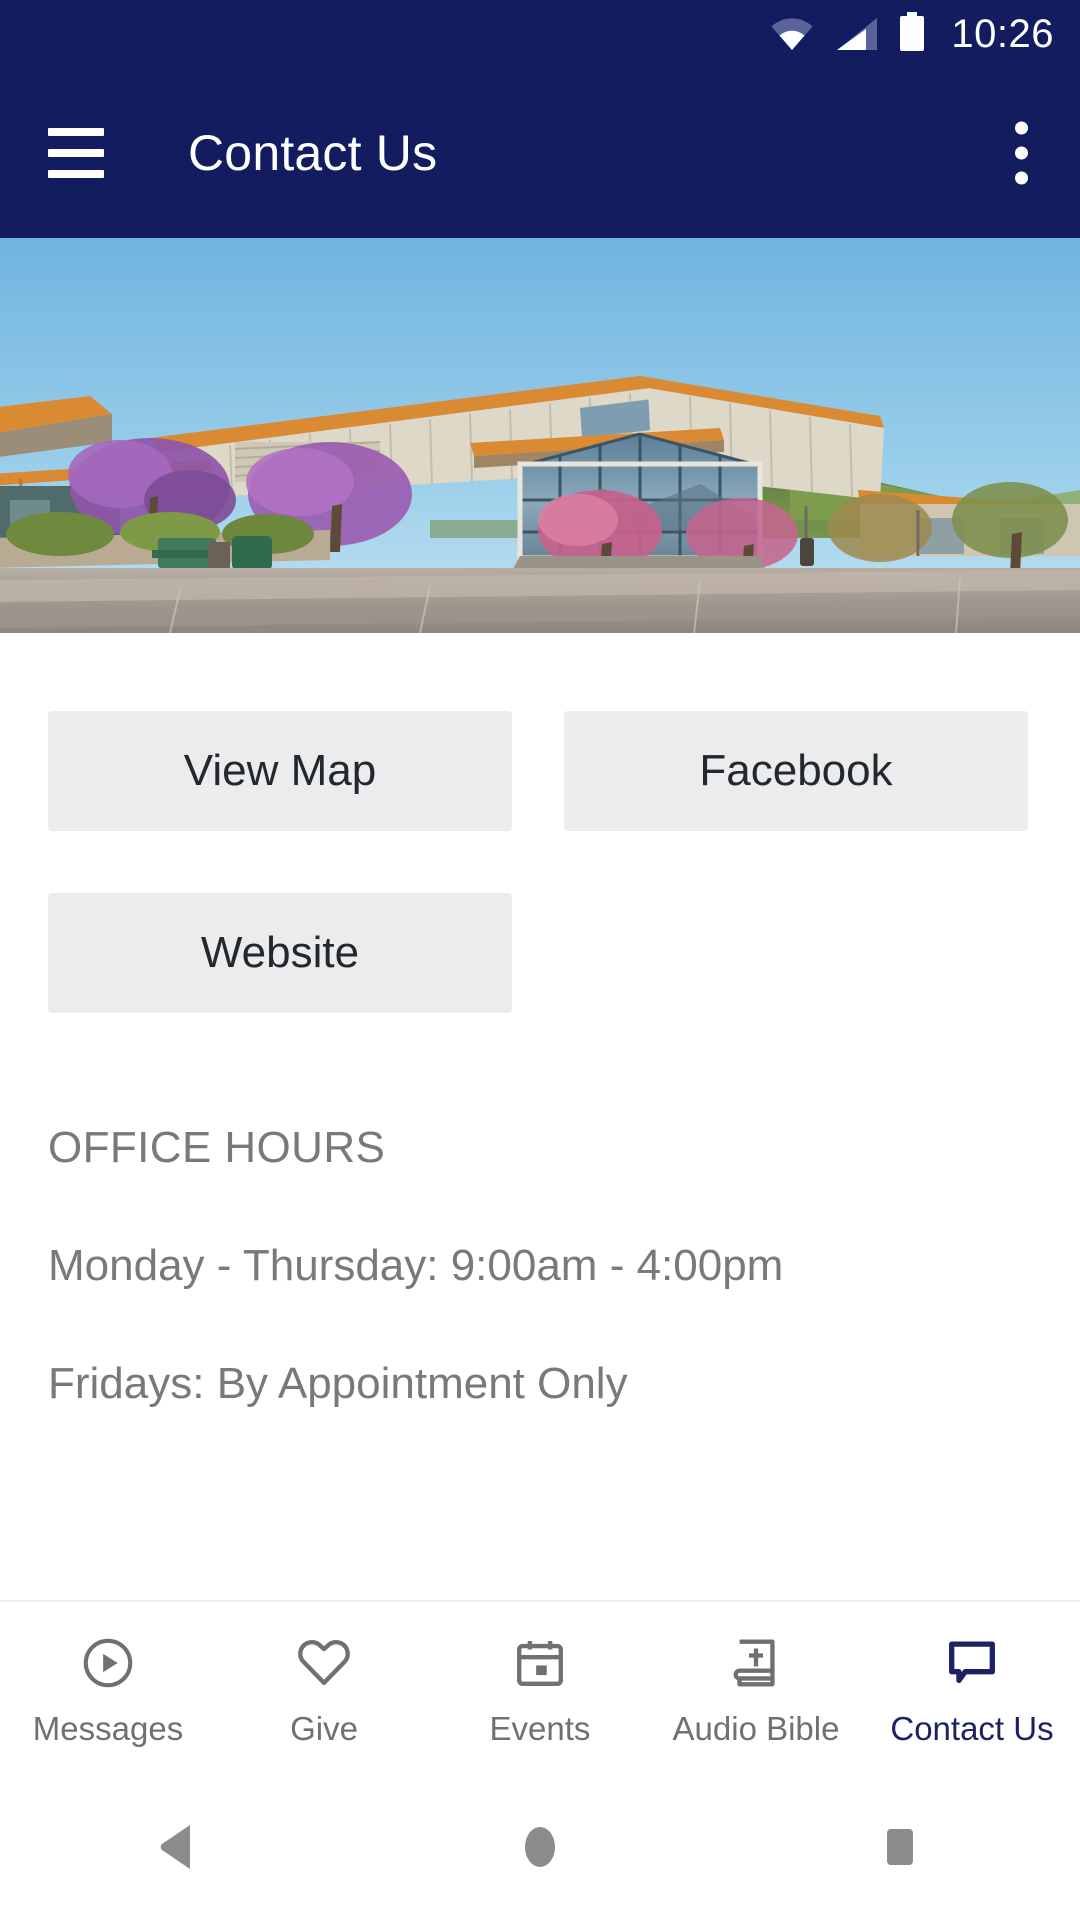 The image size is (1080, 1920). I want to click on battery-icon, so click(912, 34).